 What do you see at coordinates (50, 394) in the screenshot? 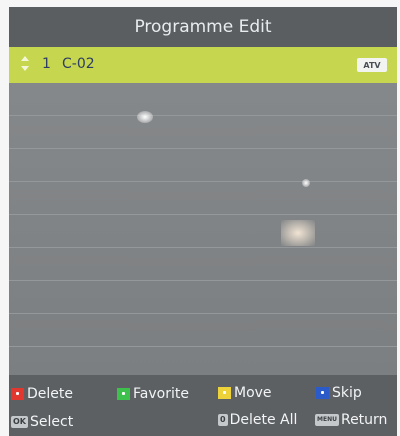
I see `delete-label: Delete` at bounding box center [50, 394].